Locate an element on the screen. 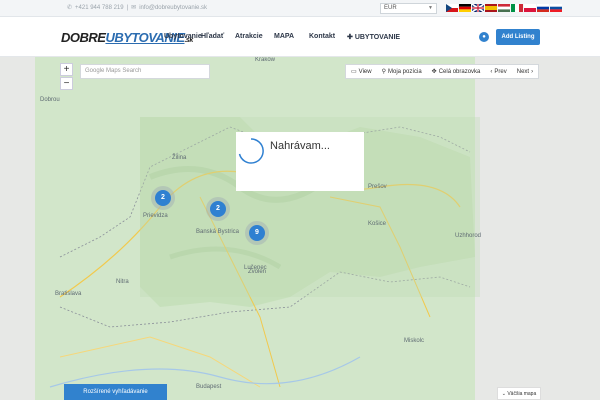  zoom-in-button: + is located at coordinates (66, 69).